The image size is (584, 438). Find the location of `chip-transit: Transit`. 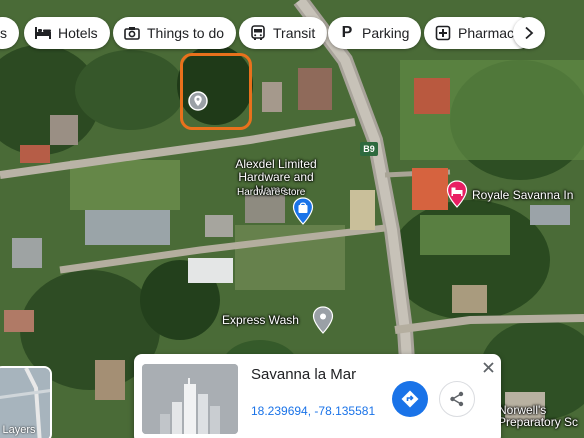

chip-transit: Transit is located at coordinates (283, 33).